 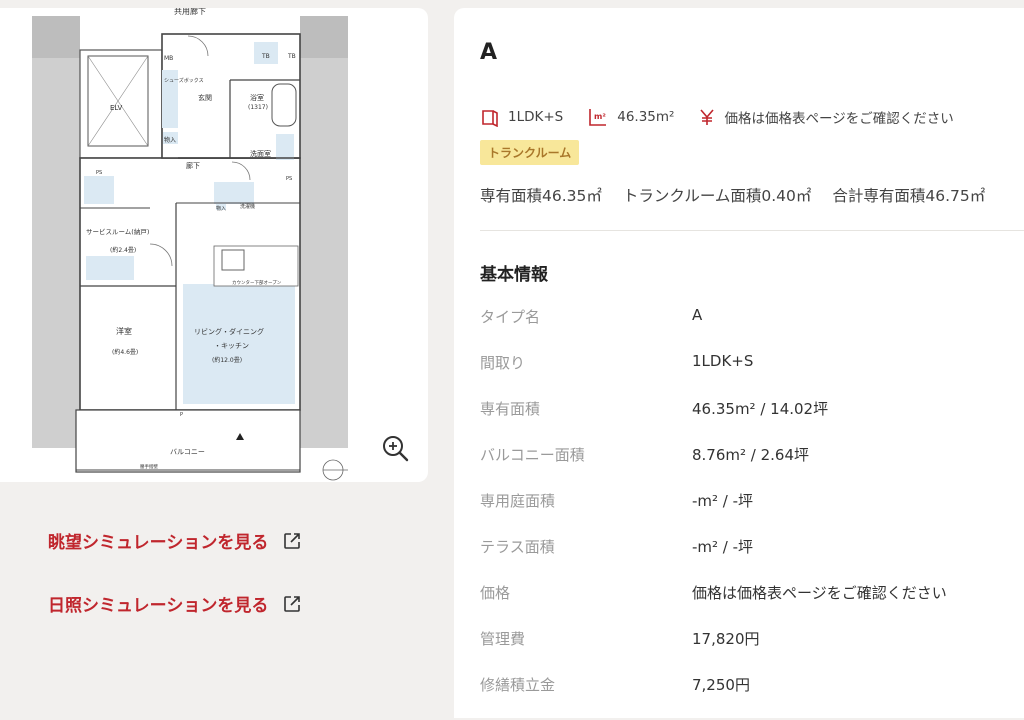 What do you see at coordinates (260, 153) in the screenshot?
I see `label-washroom: 洗面室` at bounding box center [260, 153].